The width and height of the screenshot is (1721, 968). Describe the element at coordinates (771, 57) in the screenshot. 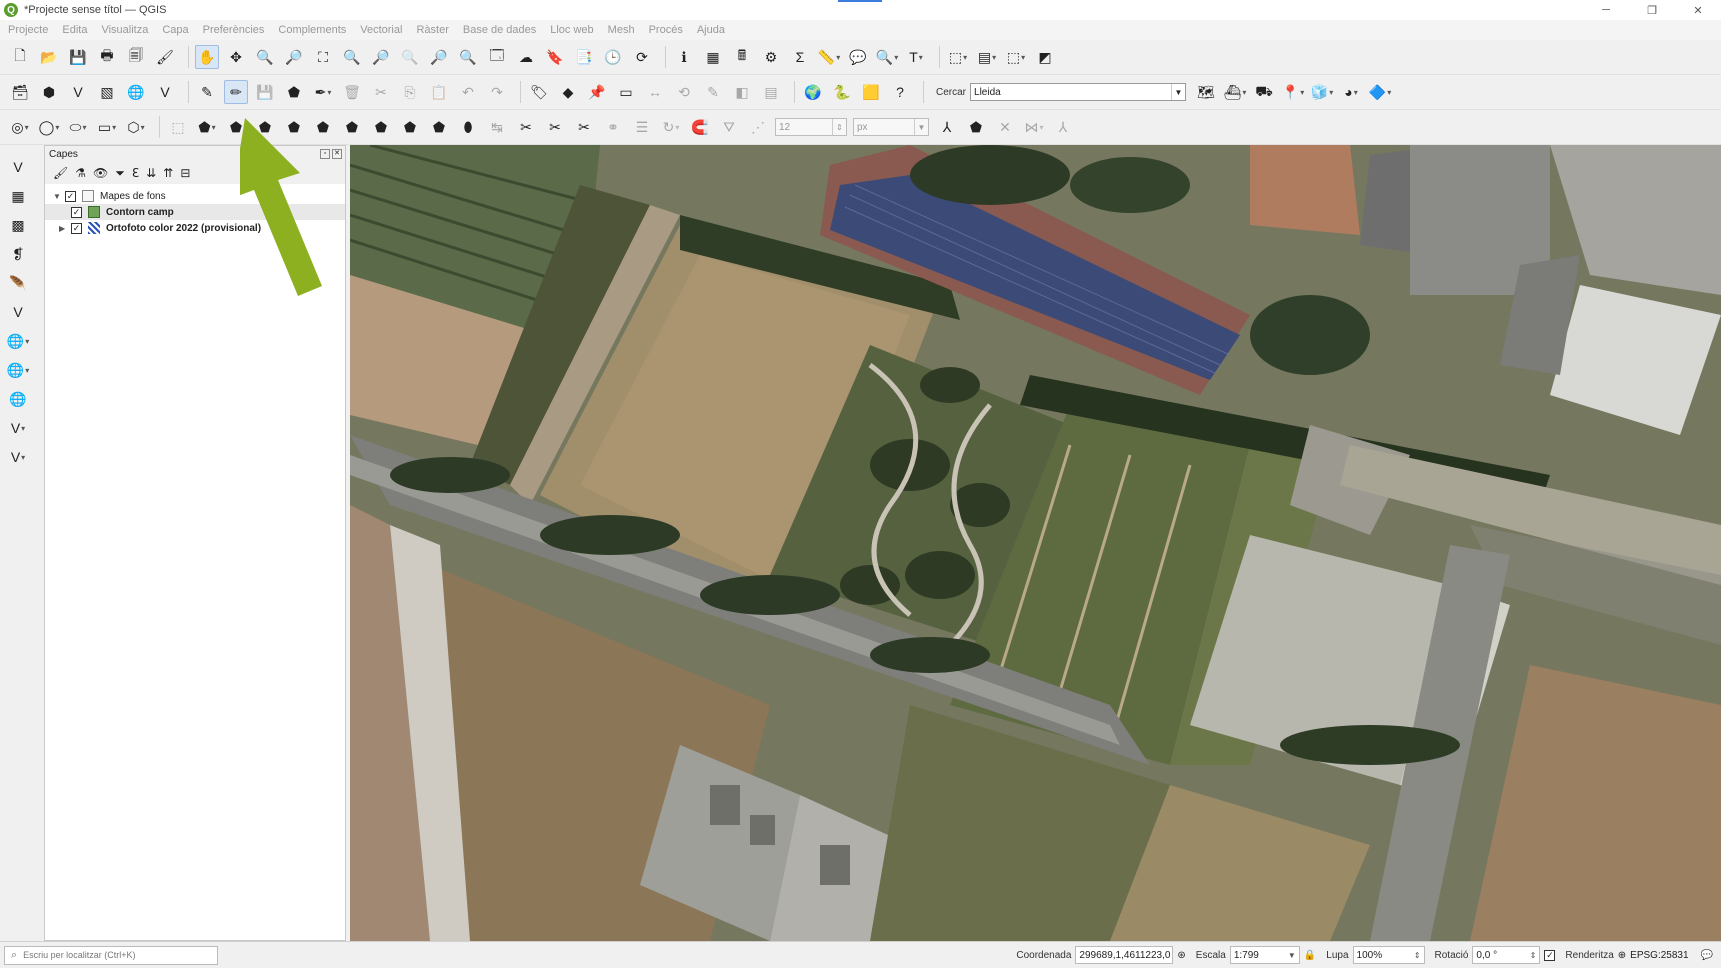

I see `processing-toolbox-icon: ⚙` at that location.